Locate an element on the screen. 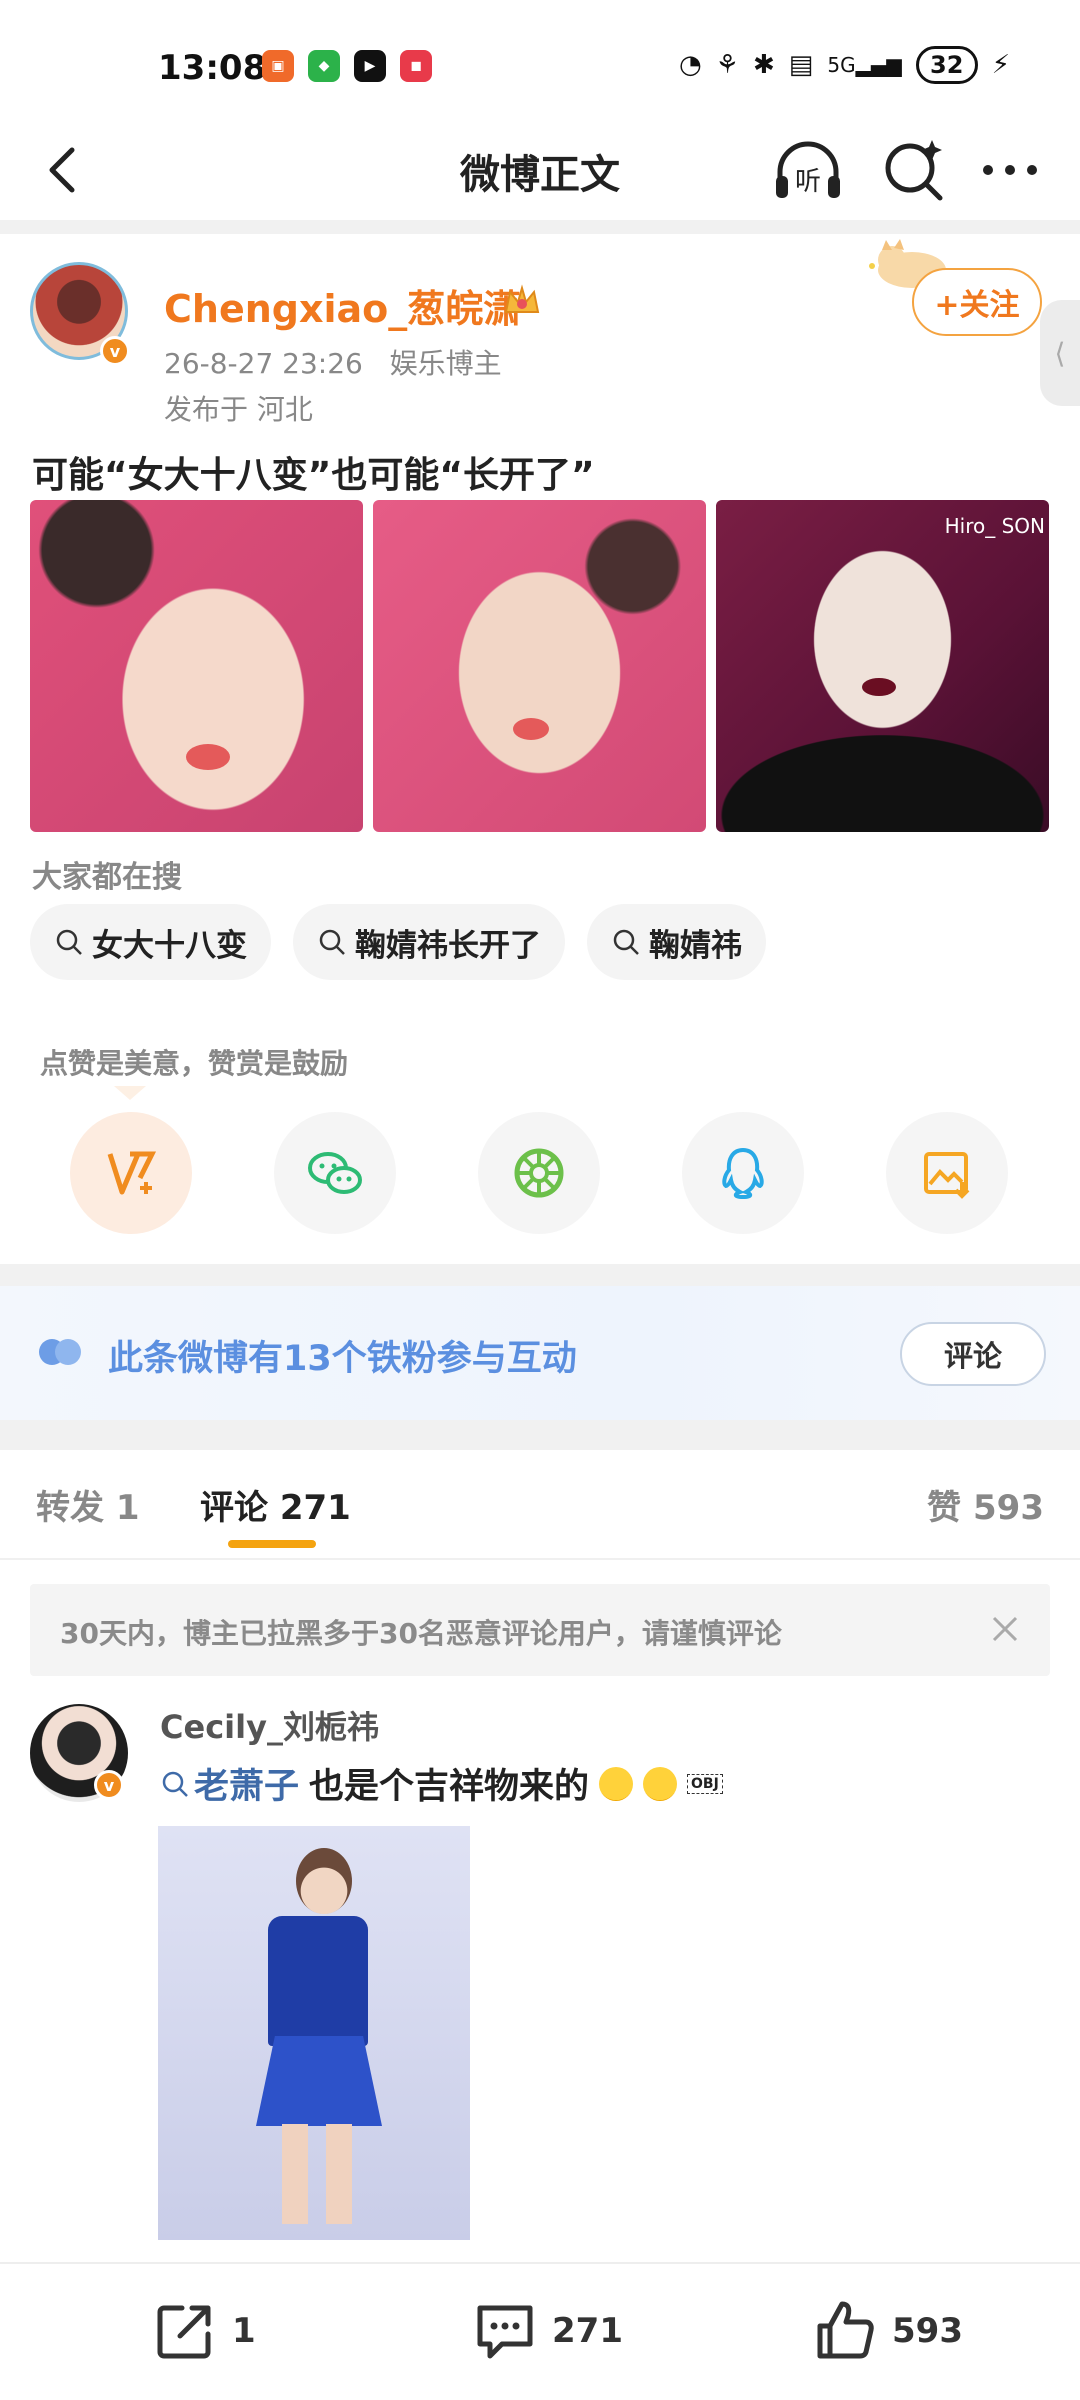 This screenshot has height=2400, width=1080. share-qq-button is located at coordinates (743, 1173).